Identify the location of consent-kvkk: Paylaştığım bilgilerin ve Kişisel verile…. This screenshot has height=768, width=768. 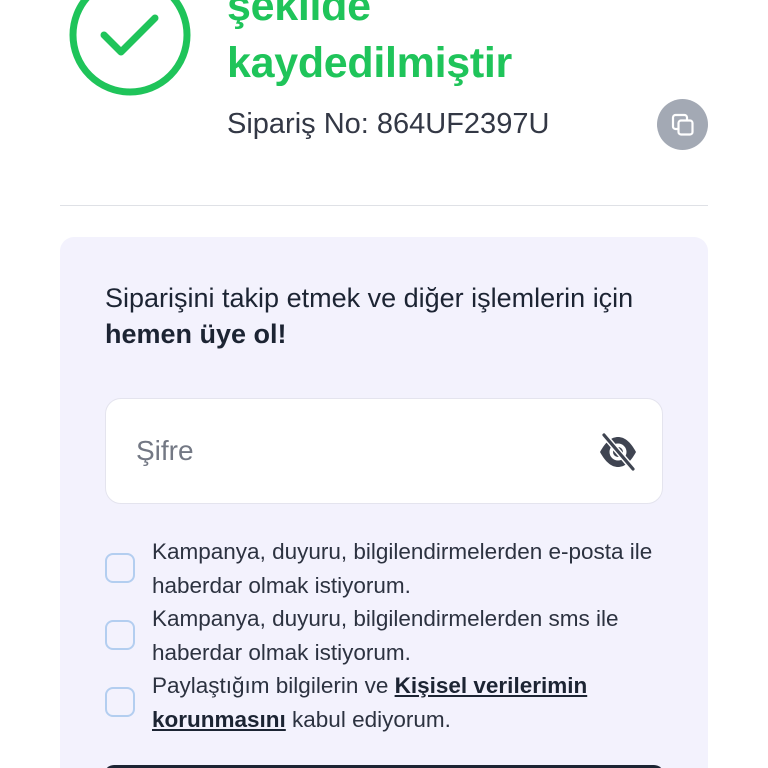
(390, 703).